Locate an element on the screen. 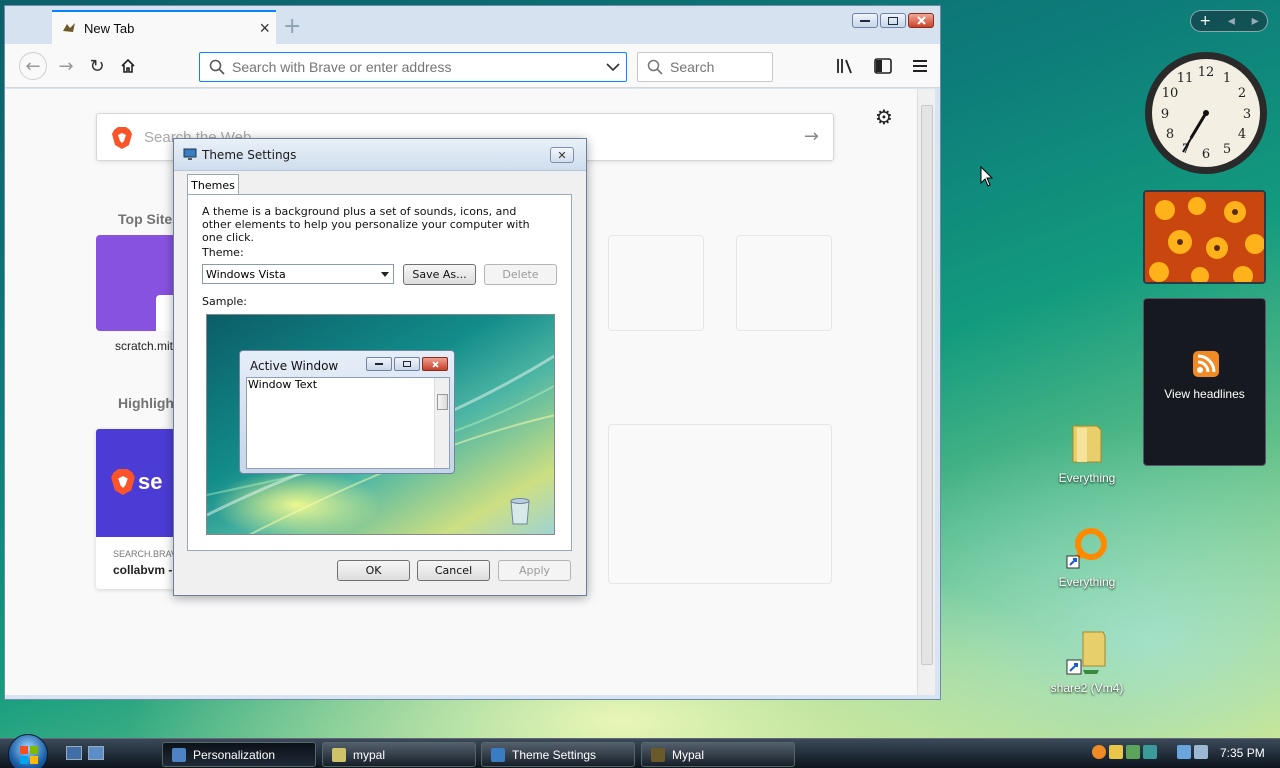 This screenshot has width=1280, height=768. task-theme-settings: Theme Settings is located at coordinates (558, 754).